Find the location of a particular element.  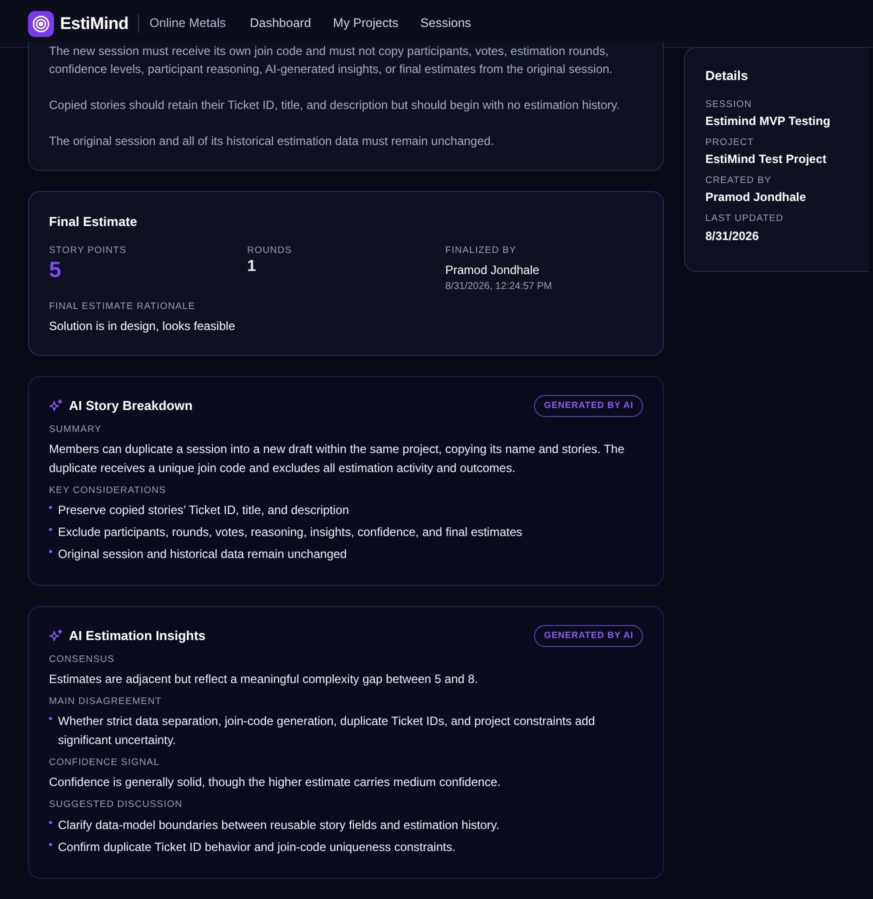

section-label: MAIN DISAGREEMENT is located at coordinates (106, 701).